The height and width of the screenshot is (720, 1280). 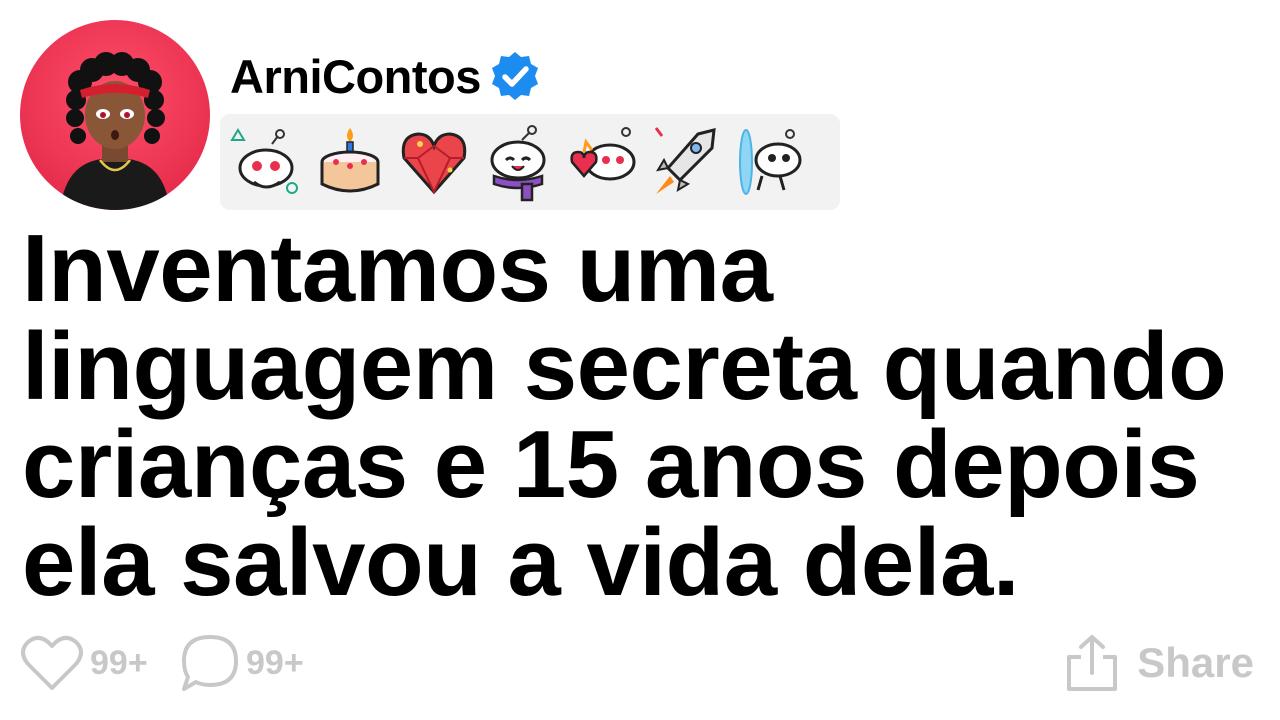 I want to click on avatar, so click(x=115, y=115).